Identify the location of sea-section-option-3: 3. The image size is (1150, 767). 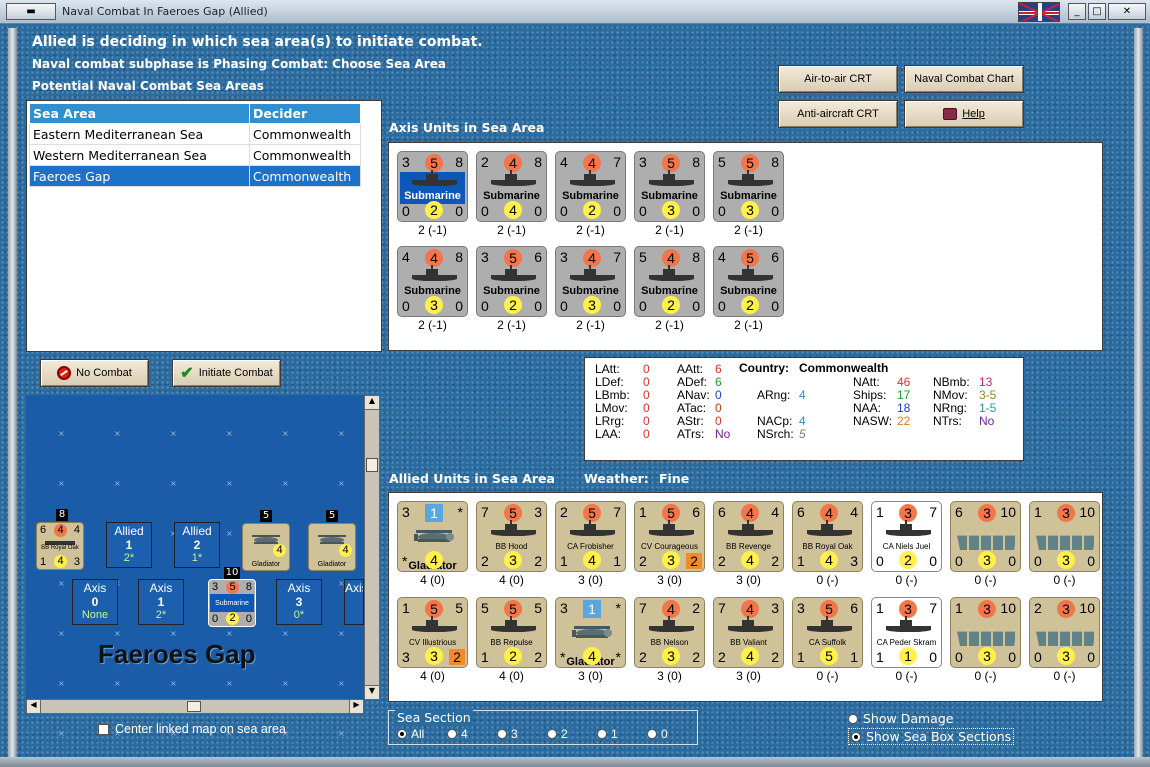
(507, 734).